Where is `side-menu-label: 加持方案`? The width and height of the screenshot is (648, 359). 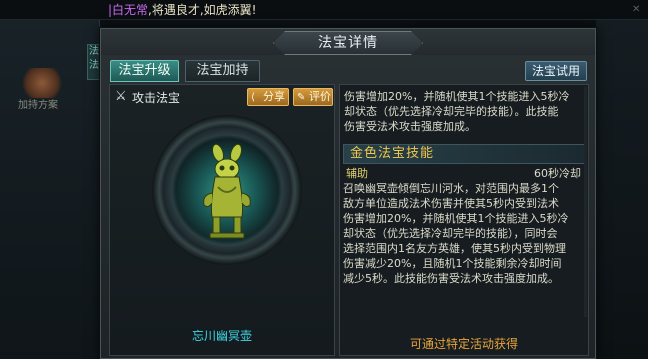
side-menu-label: 加持方案 is located at coordinates (38, 105).